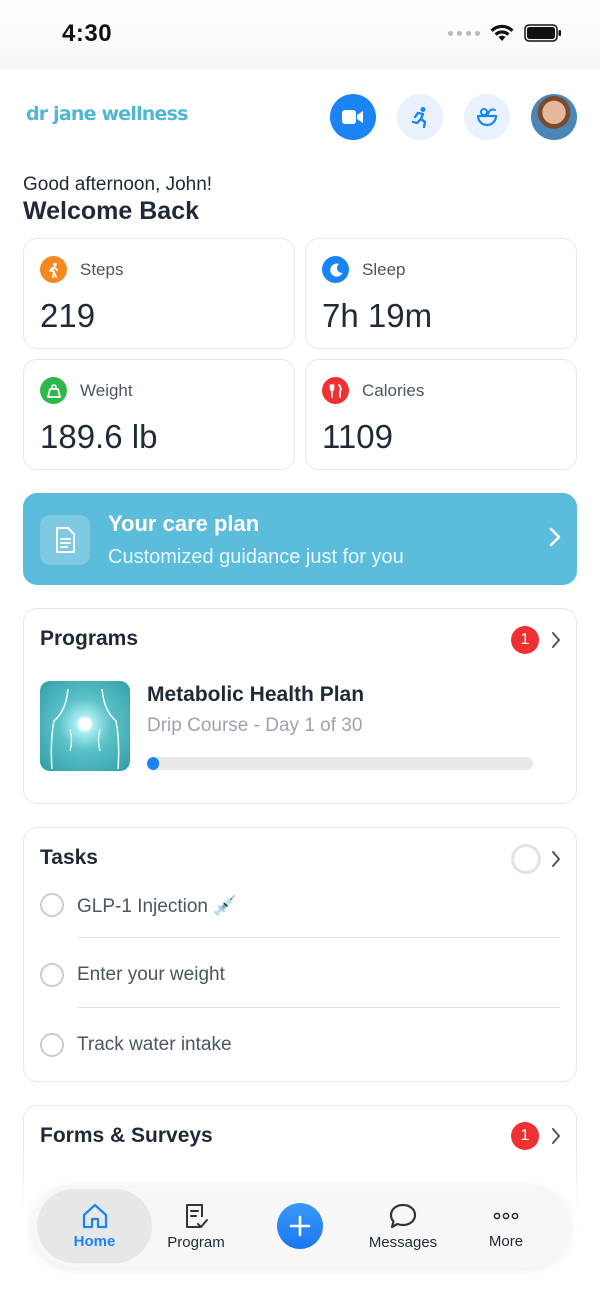 The height and width of the screenshot is (1298, 600). I want to click on activity-button, so click(420, 117).